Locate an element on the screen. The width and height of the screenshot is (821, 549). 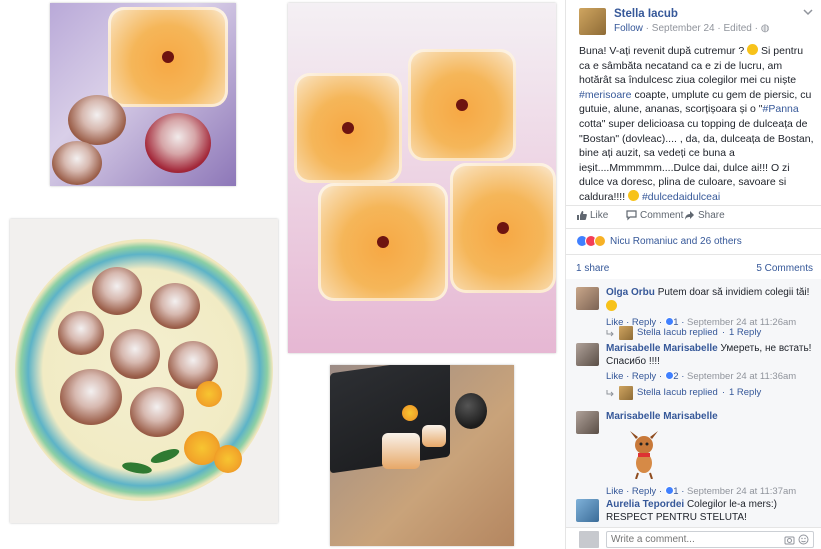
like-label: Like is located at coordinates (599, 215).